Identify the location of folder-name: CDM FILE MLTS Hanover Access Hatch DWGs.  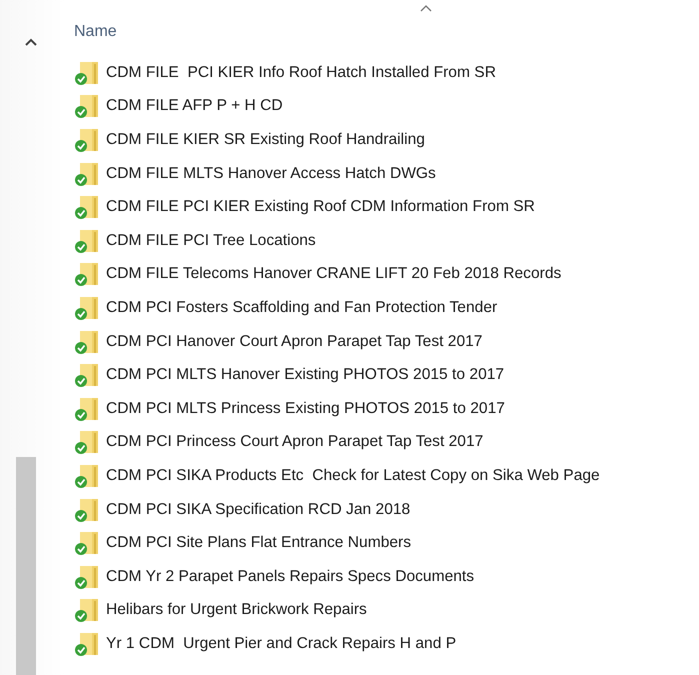
(271, 173).